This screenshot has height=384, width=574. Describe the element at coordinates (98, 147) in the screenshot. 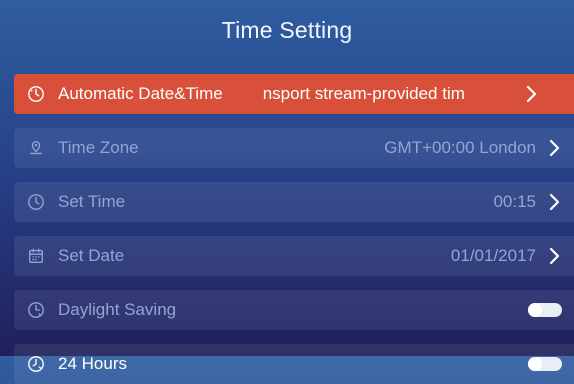

I see `time-zone-label: Time Zone` at that location.